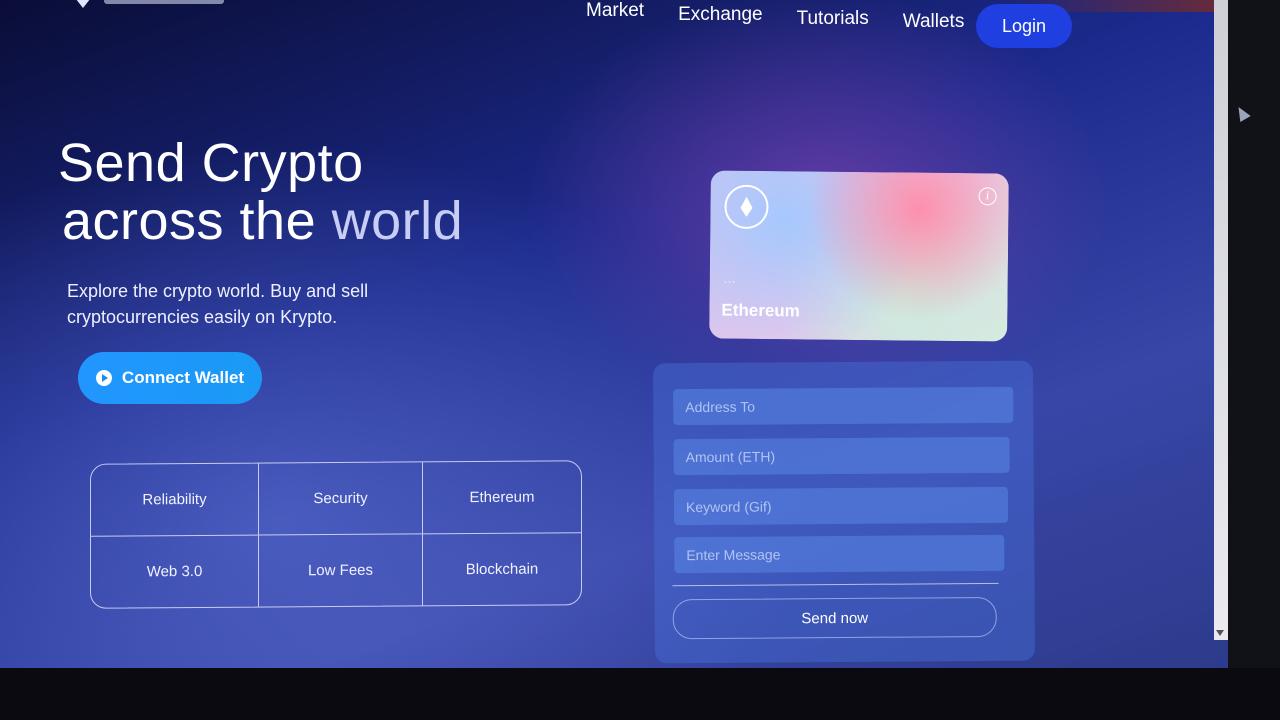 Image resolution: width=1280 pixels, height=720 pixels. What do you see at coordinates (397, 221) in the screenshot?
I see `hero-title-line2-accent: world` at bounding box center [397, 221].